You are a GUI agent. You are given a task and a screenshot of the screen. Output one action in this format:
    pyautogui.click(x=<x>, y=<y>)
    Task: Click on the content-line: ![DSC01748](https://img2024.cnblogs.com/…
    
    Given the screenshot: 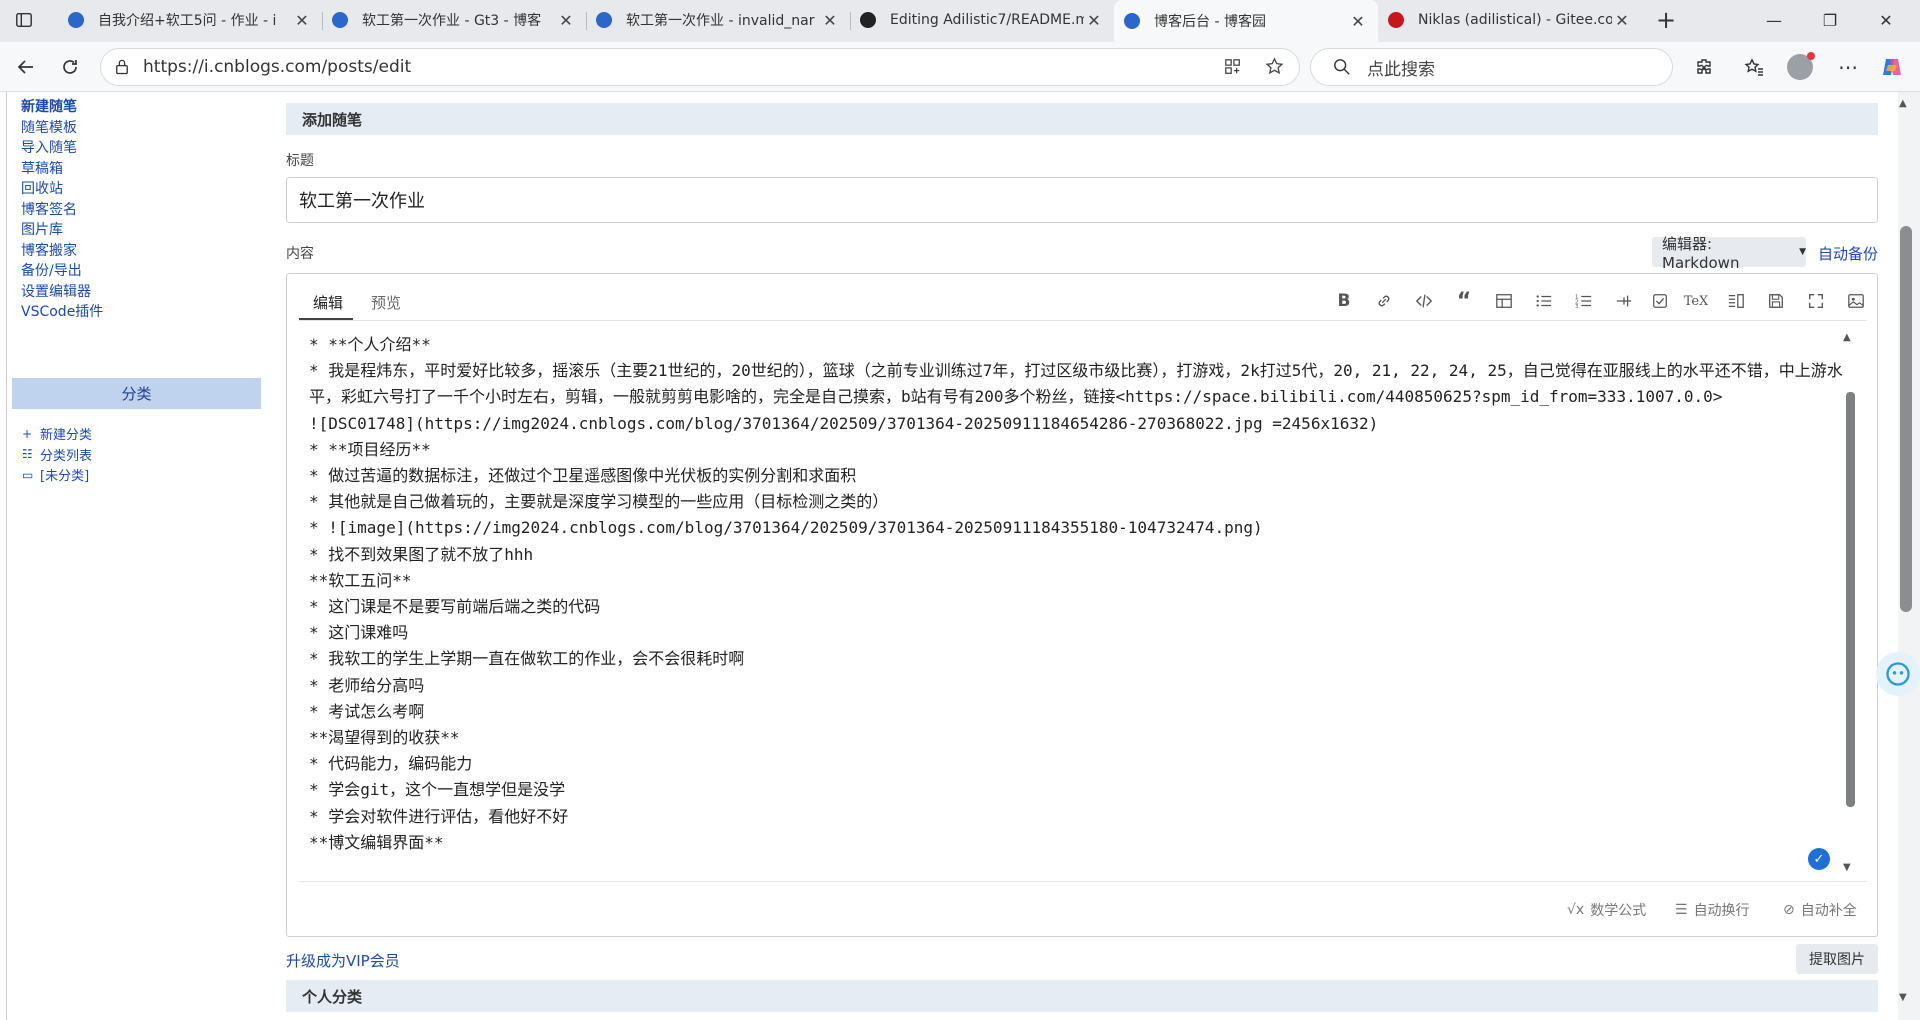 What is the action you would take?
    pyautogui.click(x=844, y=423)
    